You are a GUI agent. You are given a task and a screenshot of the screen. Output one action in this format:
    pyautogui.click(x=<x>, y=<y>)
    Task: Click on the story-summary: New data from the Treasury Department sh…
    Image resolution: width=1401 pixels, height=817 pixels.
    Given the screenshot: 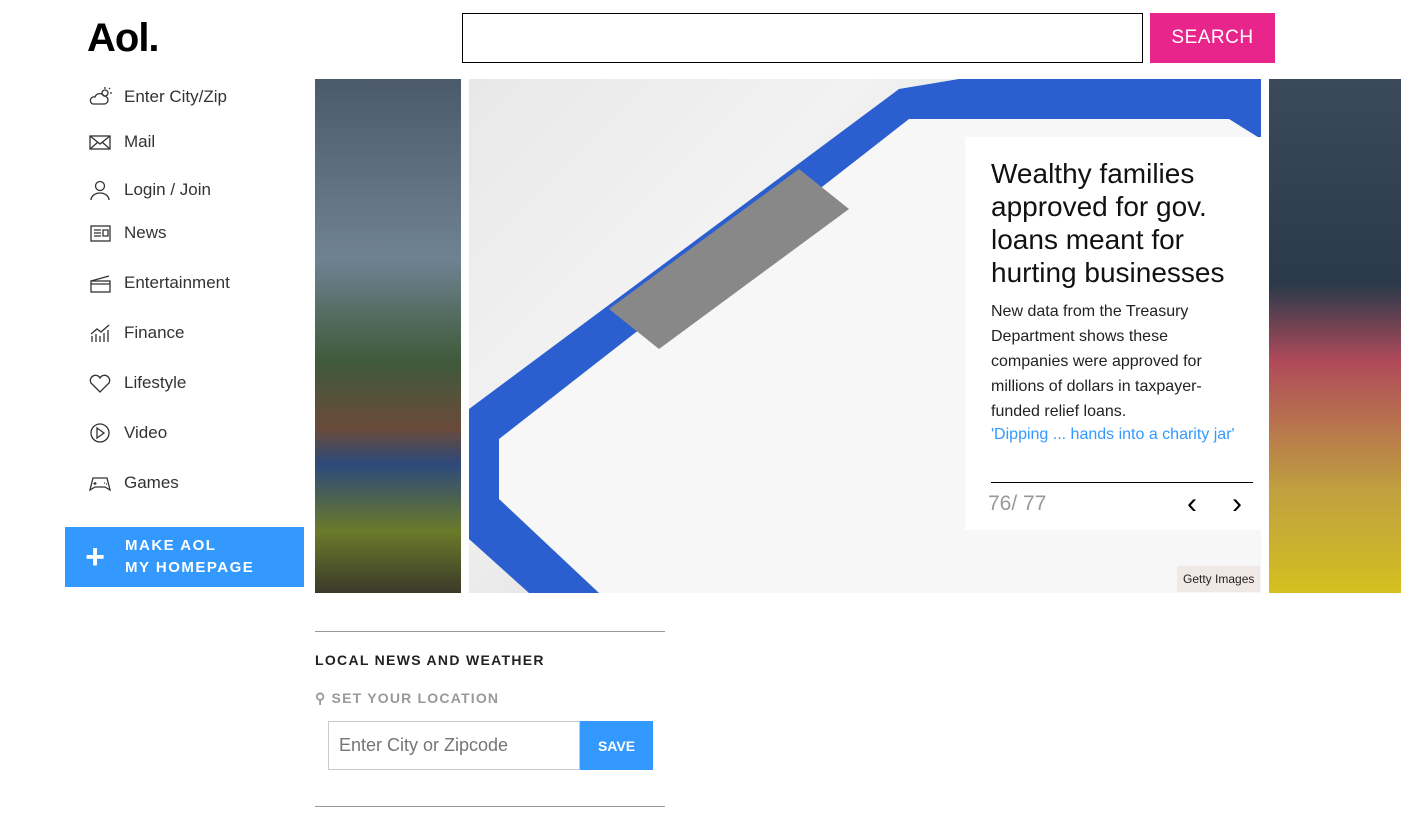 What is the action you would take?
    pyautogui.click(x=1096, y=361)
    